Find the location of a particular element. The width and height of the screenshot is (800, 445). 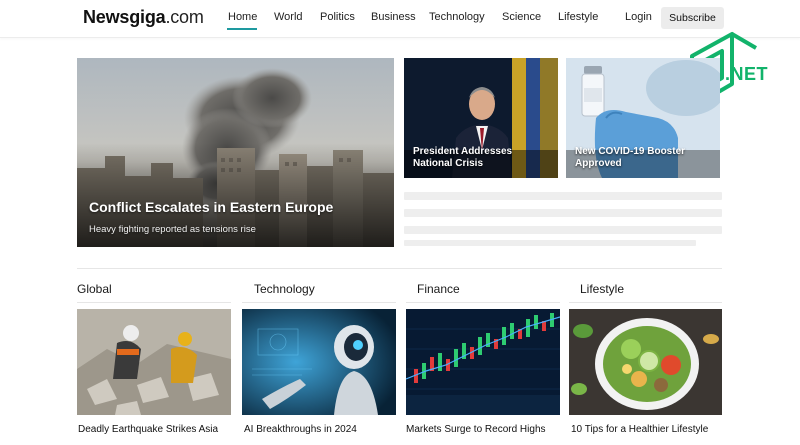

nav-business: Business is located at coordinates (393, 17).